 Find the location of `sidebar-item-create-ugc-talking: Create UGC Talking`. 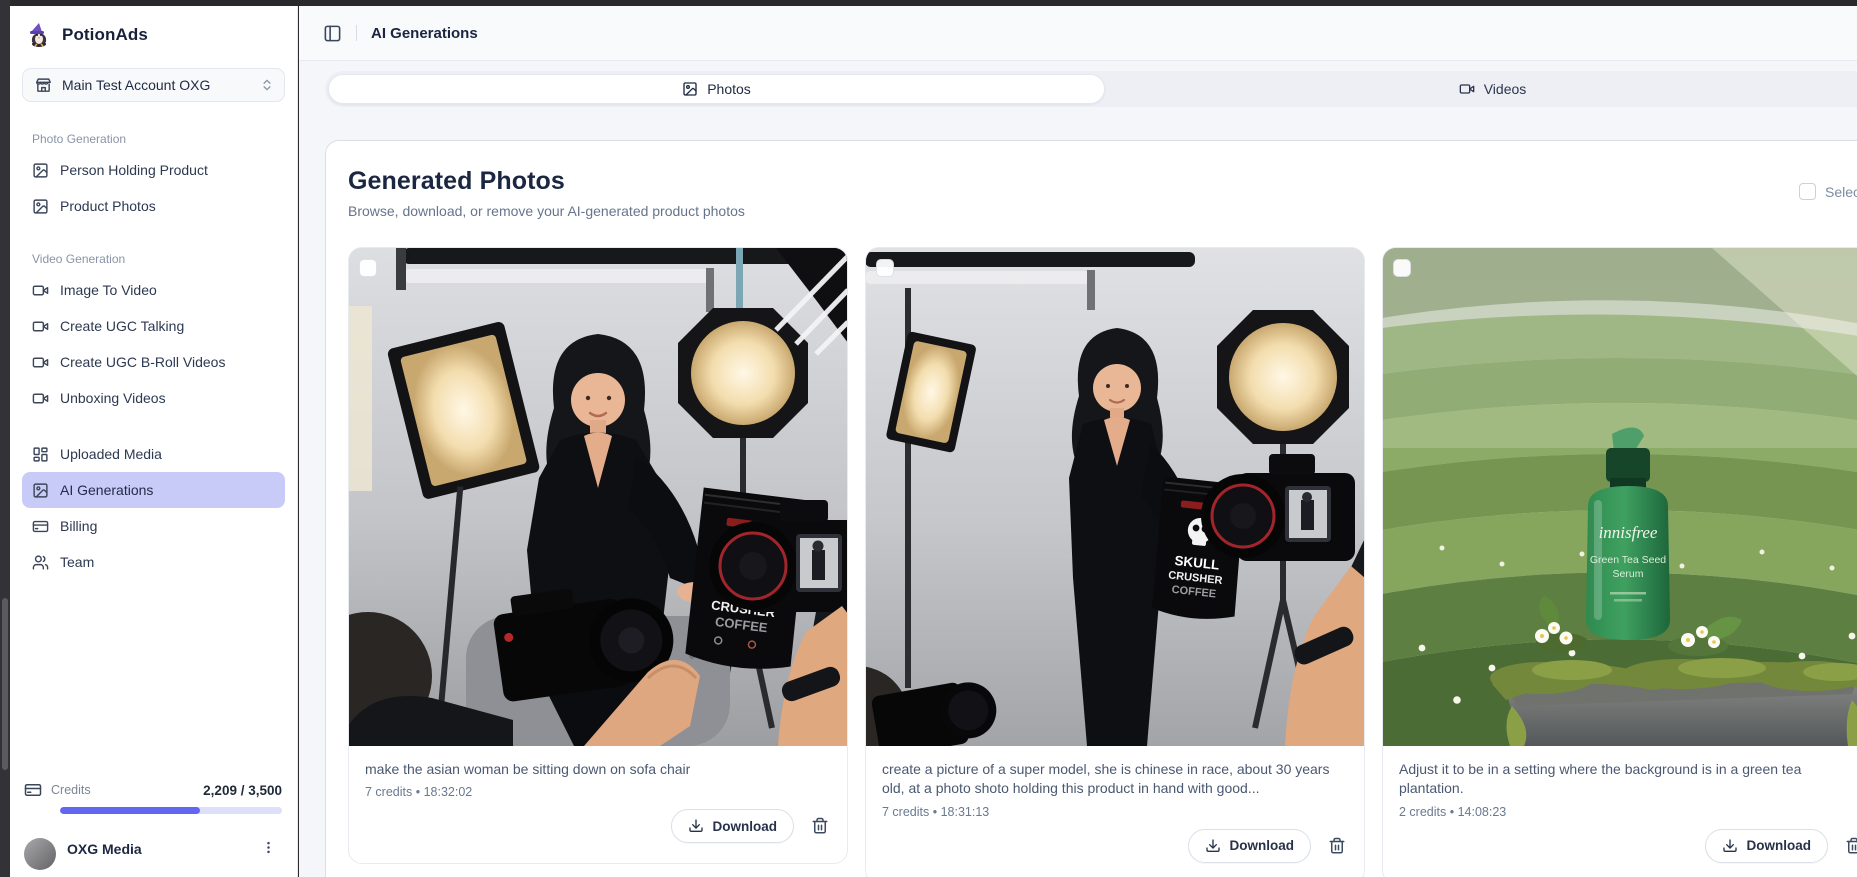

sidebar-item-create-ugc-talking: Create UGC Talking is located at coordinates (153, 326).